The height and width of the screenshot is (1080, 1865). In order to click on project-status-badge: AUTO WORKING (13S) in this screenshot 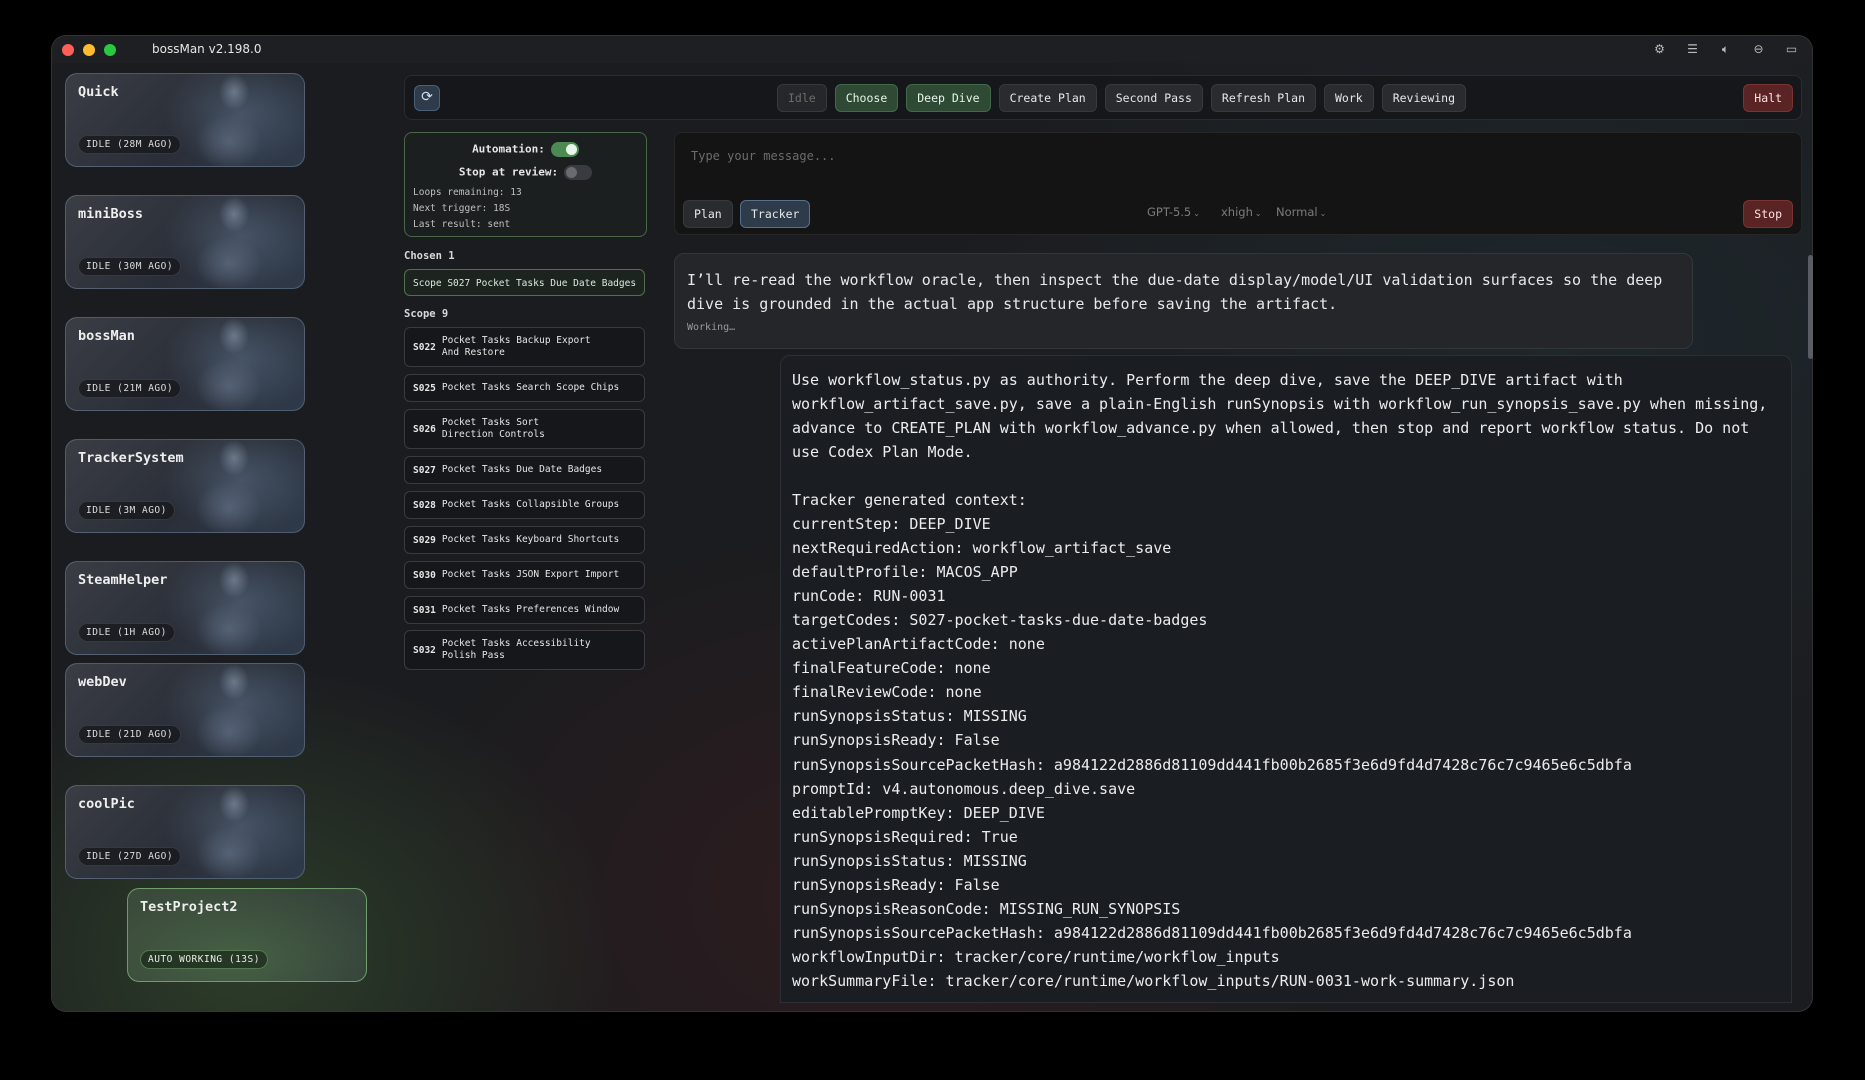, I will do `click(204, 959)`.